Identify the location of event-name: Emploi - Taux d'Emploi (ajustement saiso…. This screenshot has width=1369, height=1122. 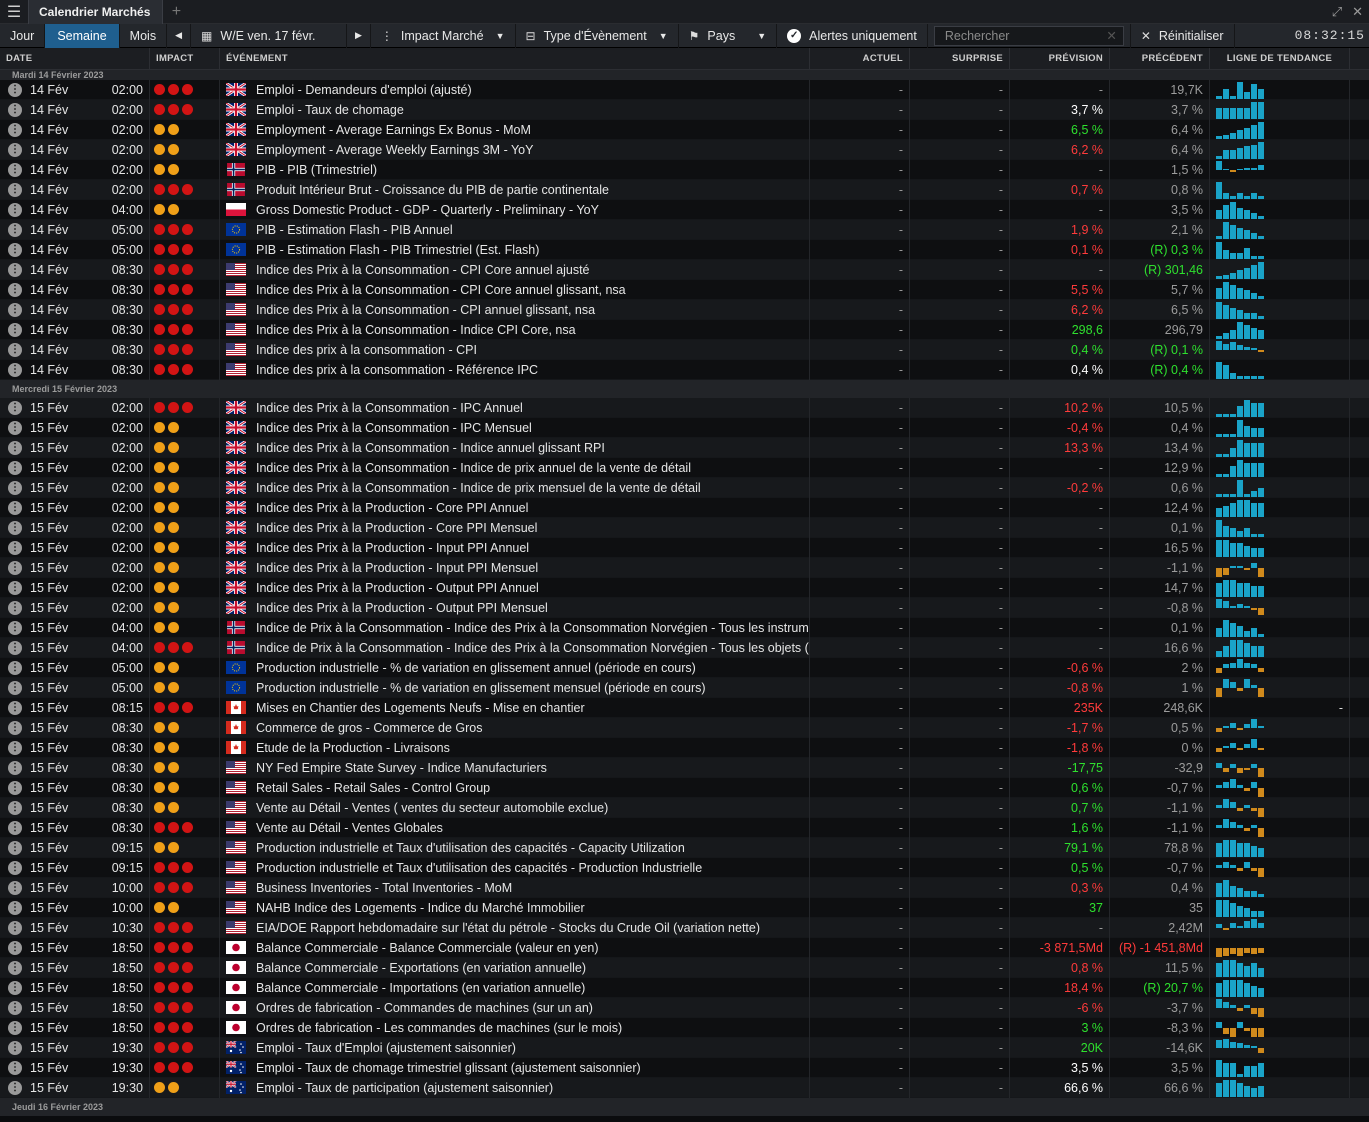
(386, 1048).